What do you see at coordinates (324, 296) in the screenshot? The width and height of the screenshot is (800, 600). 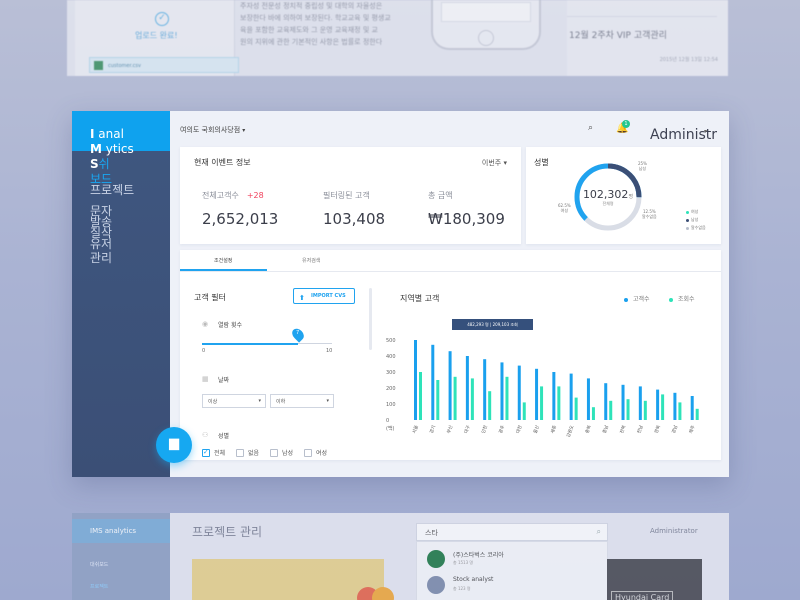 I see `import-csv-button: ⬆ IMPORT CVS` at bounding box center [324, 296].